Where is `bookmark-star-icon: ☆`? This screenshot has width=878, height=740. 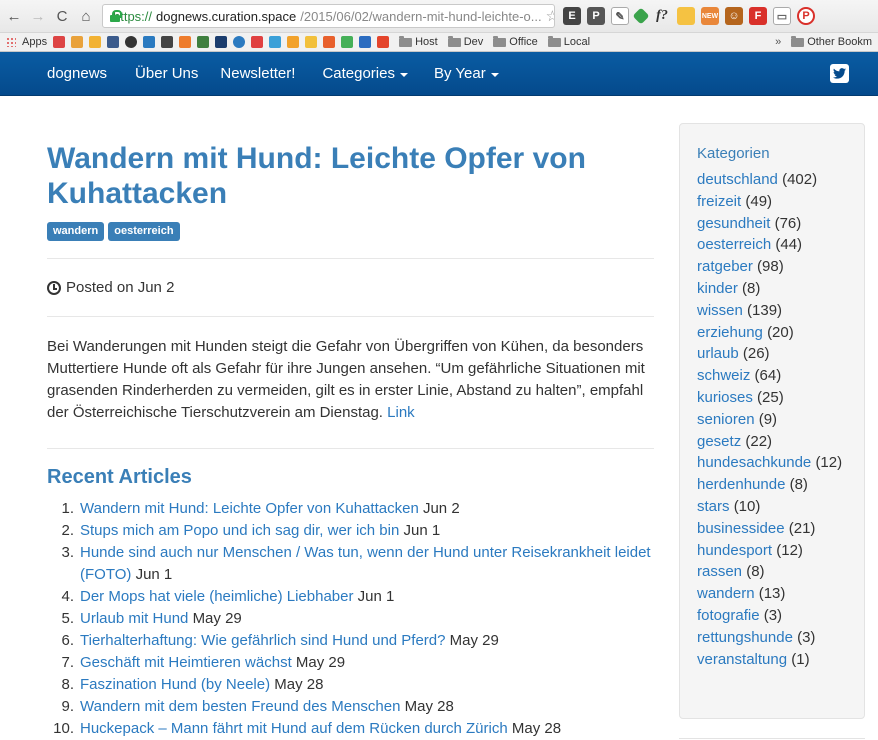 bookmark-star-icon: ☆ is located at coordinates (550, 16).